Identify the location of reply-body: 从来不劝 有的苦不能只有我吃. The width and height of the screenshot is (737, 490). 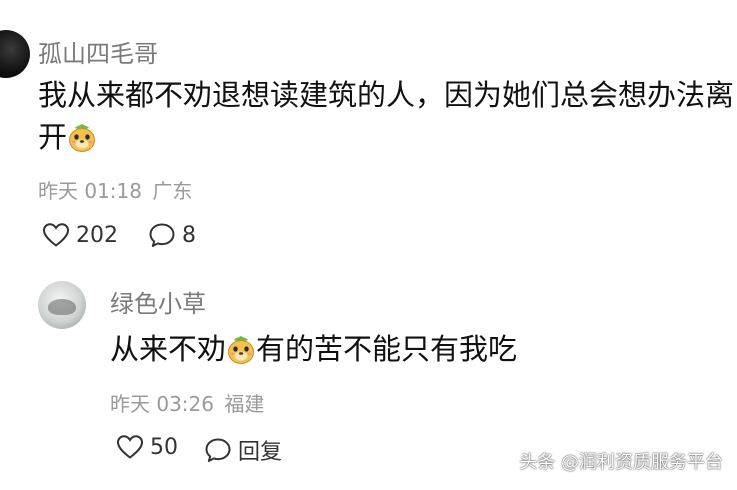
(410, 349).